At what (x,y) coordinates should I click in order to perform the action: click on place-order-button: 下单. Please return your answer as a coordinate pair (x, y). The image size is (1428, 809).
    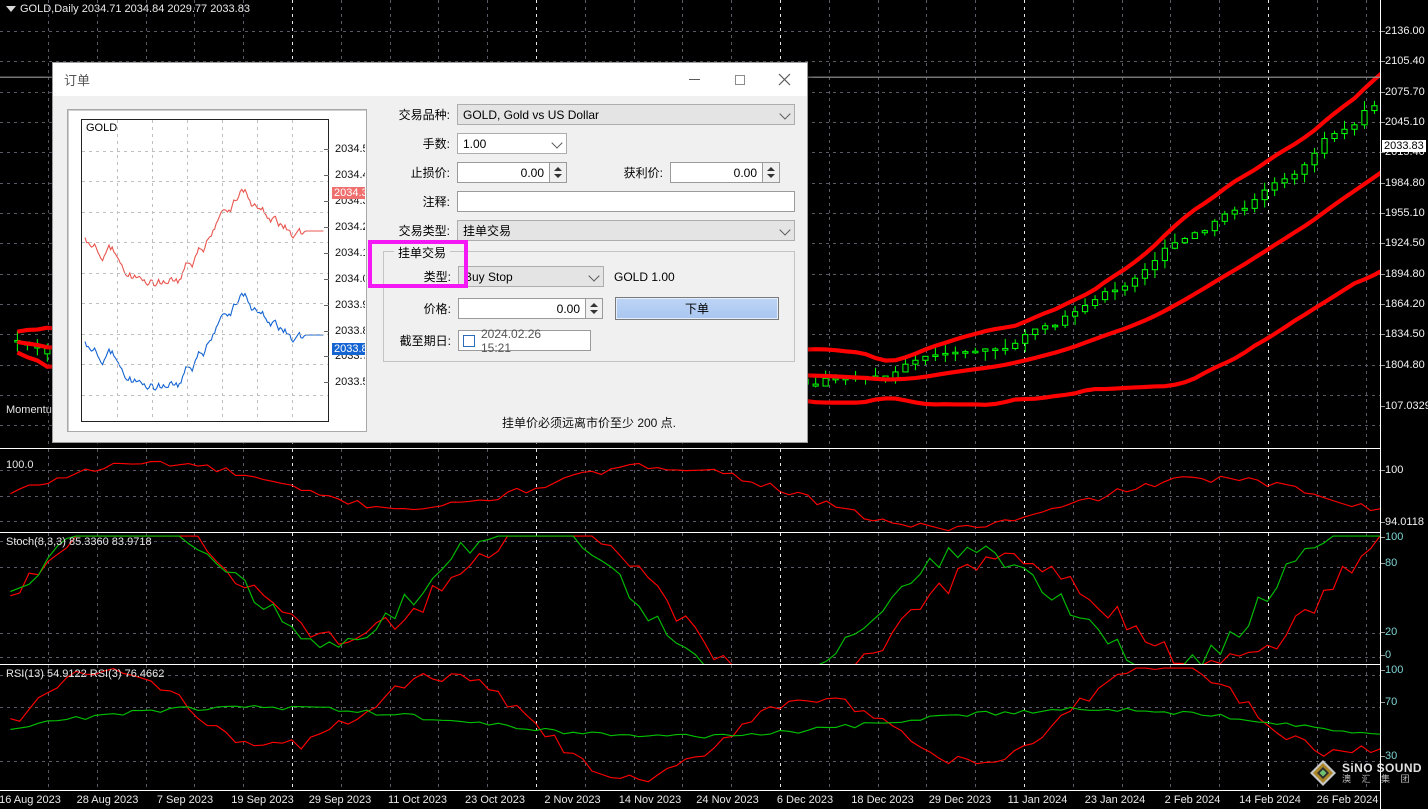
    Looking at the image, I should click on (697, 308).